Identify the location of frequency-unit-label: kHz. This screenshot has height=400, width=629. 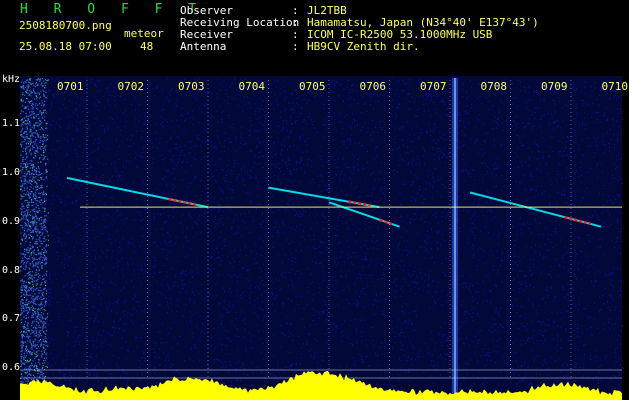
(11, 79).